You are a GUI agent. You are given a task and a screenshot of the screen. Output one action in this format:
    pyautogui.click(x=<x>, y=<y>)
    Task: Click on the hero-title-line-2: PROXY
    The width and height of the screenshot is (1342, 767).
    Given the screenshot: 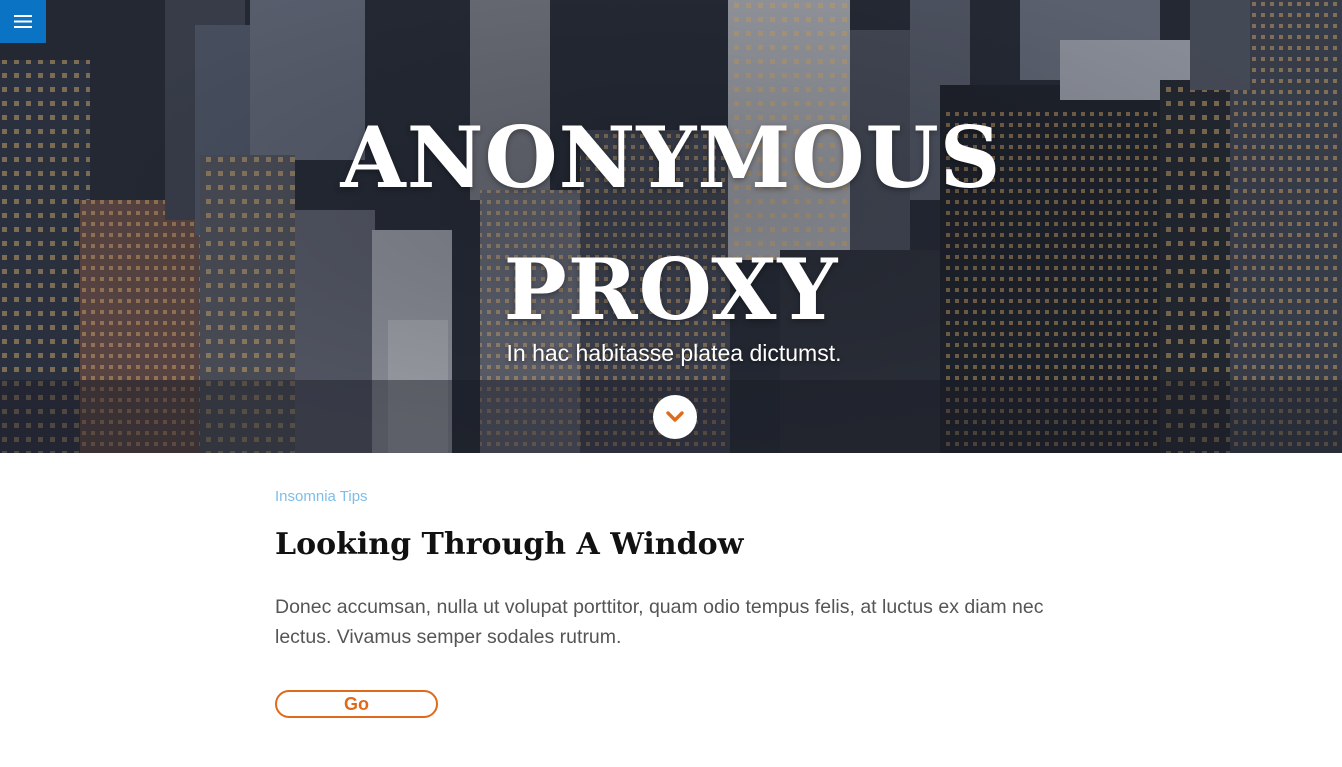 What is the action you would take?
    pyautogui.click(x=671, y=289)
    